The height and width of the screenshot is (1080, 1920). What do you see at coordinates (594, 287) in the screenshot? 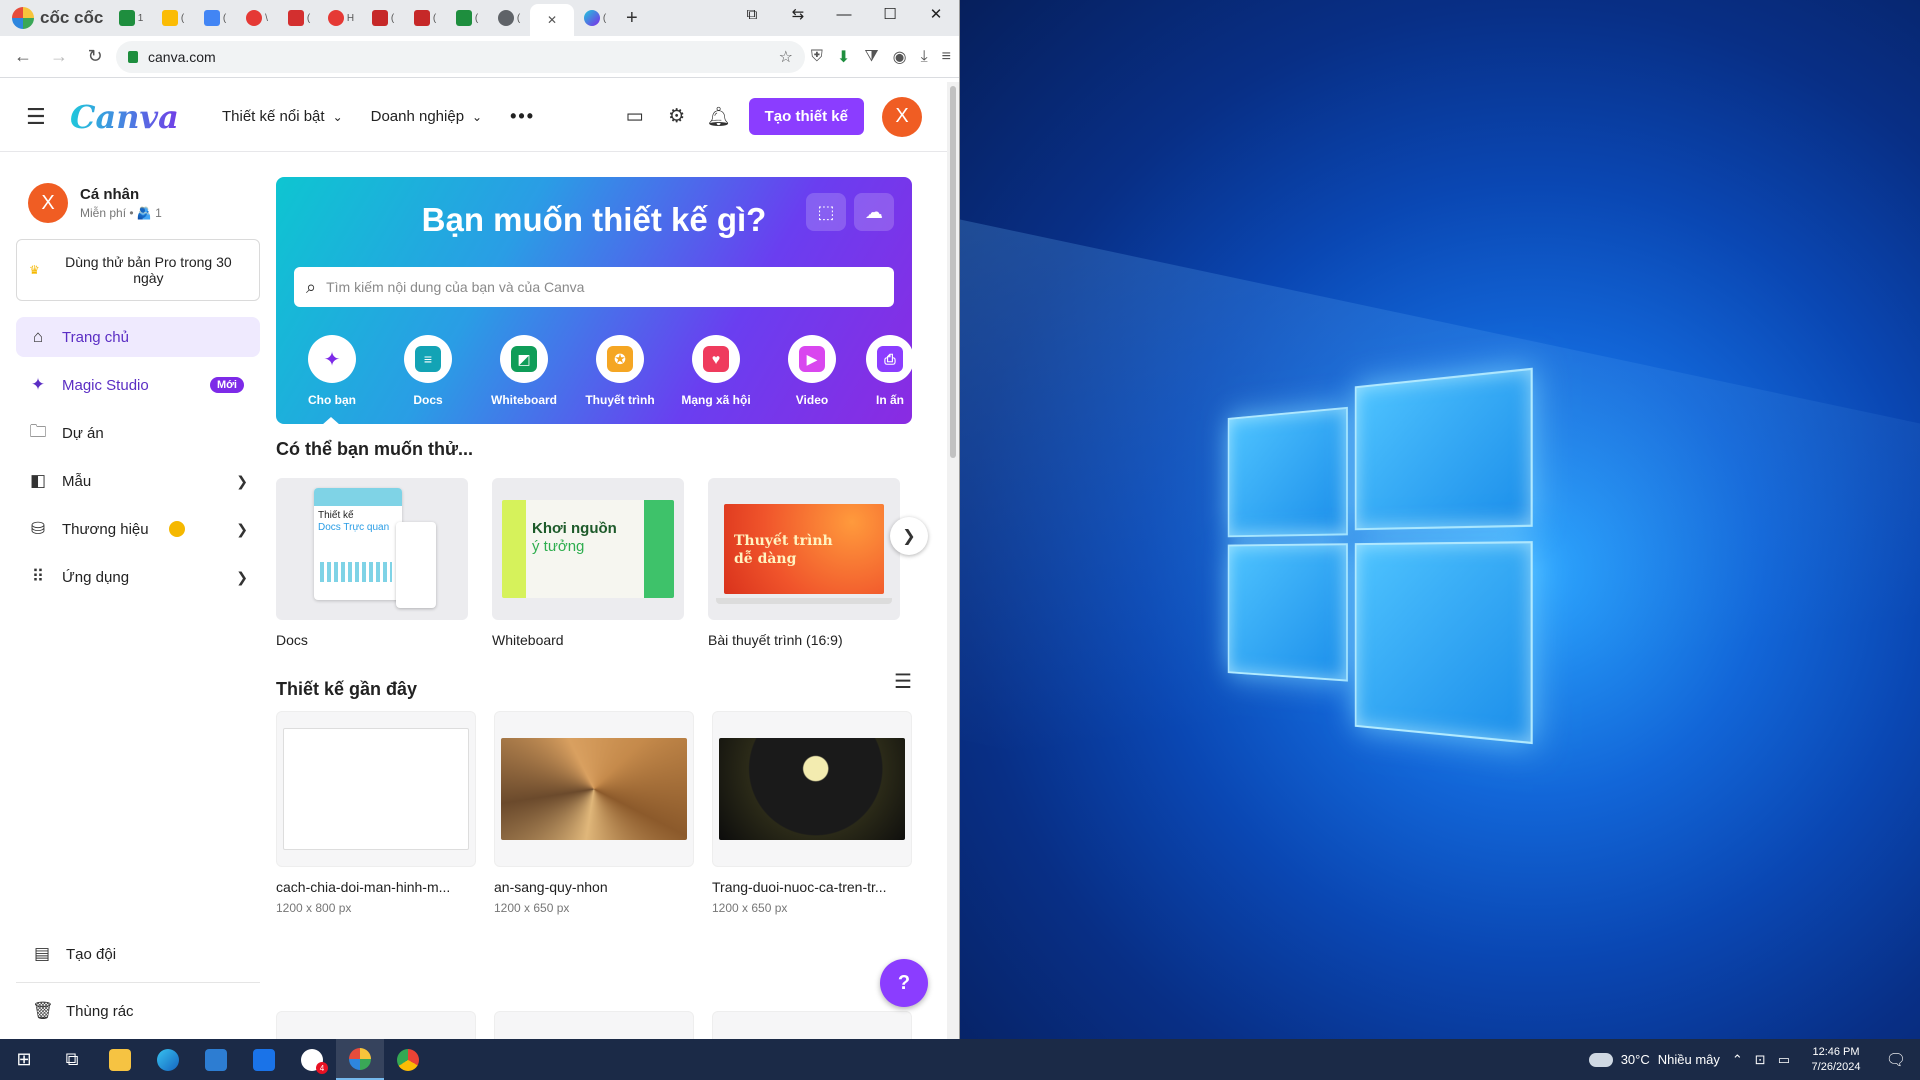
I see `search-input: ⌕ Tìm kiếm nội dung của bạn và của Canva` at bounding box center [594, 287].